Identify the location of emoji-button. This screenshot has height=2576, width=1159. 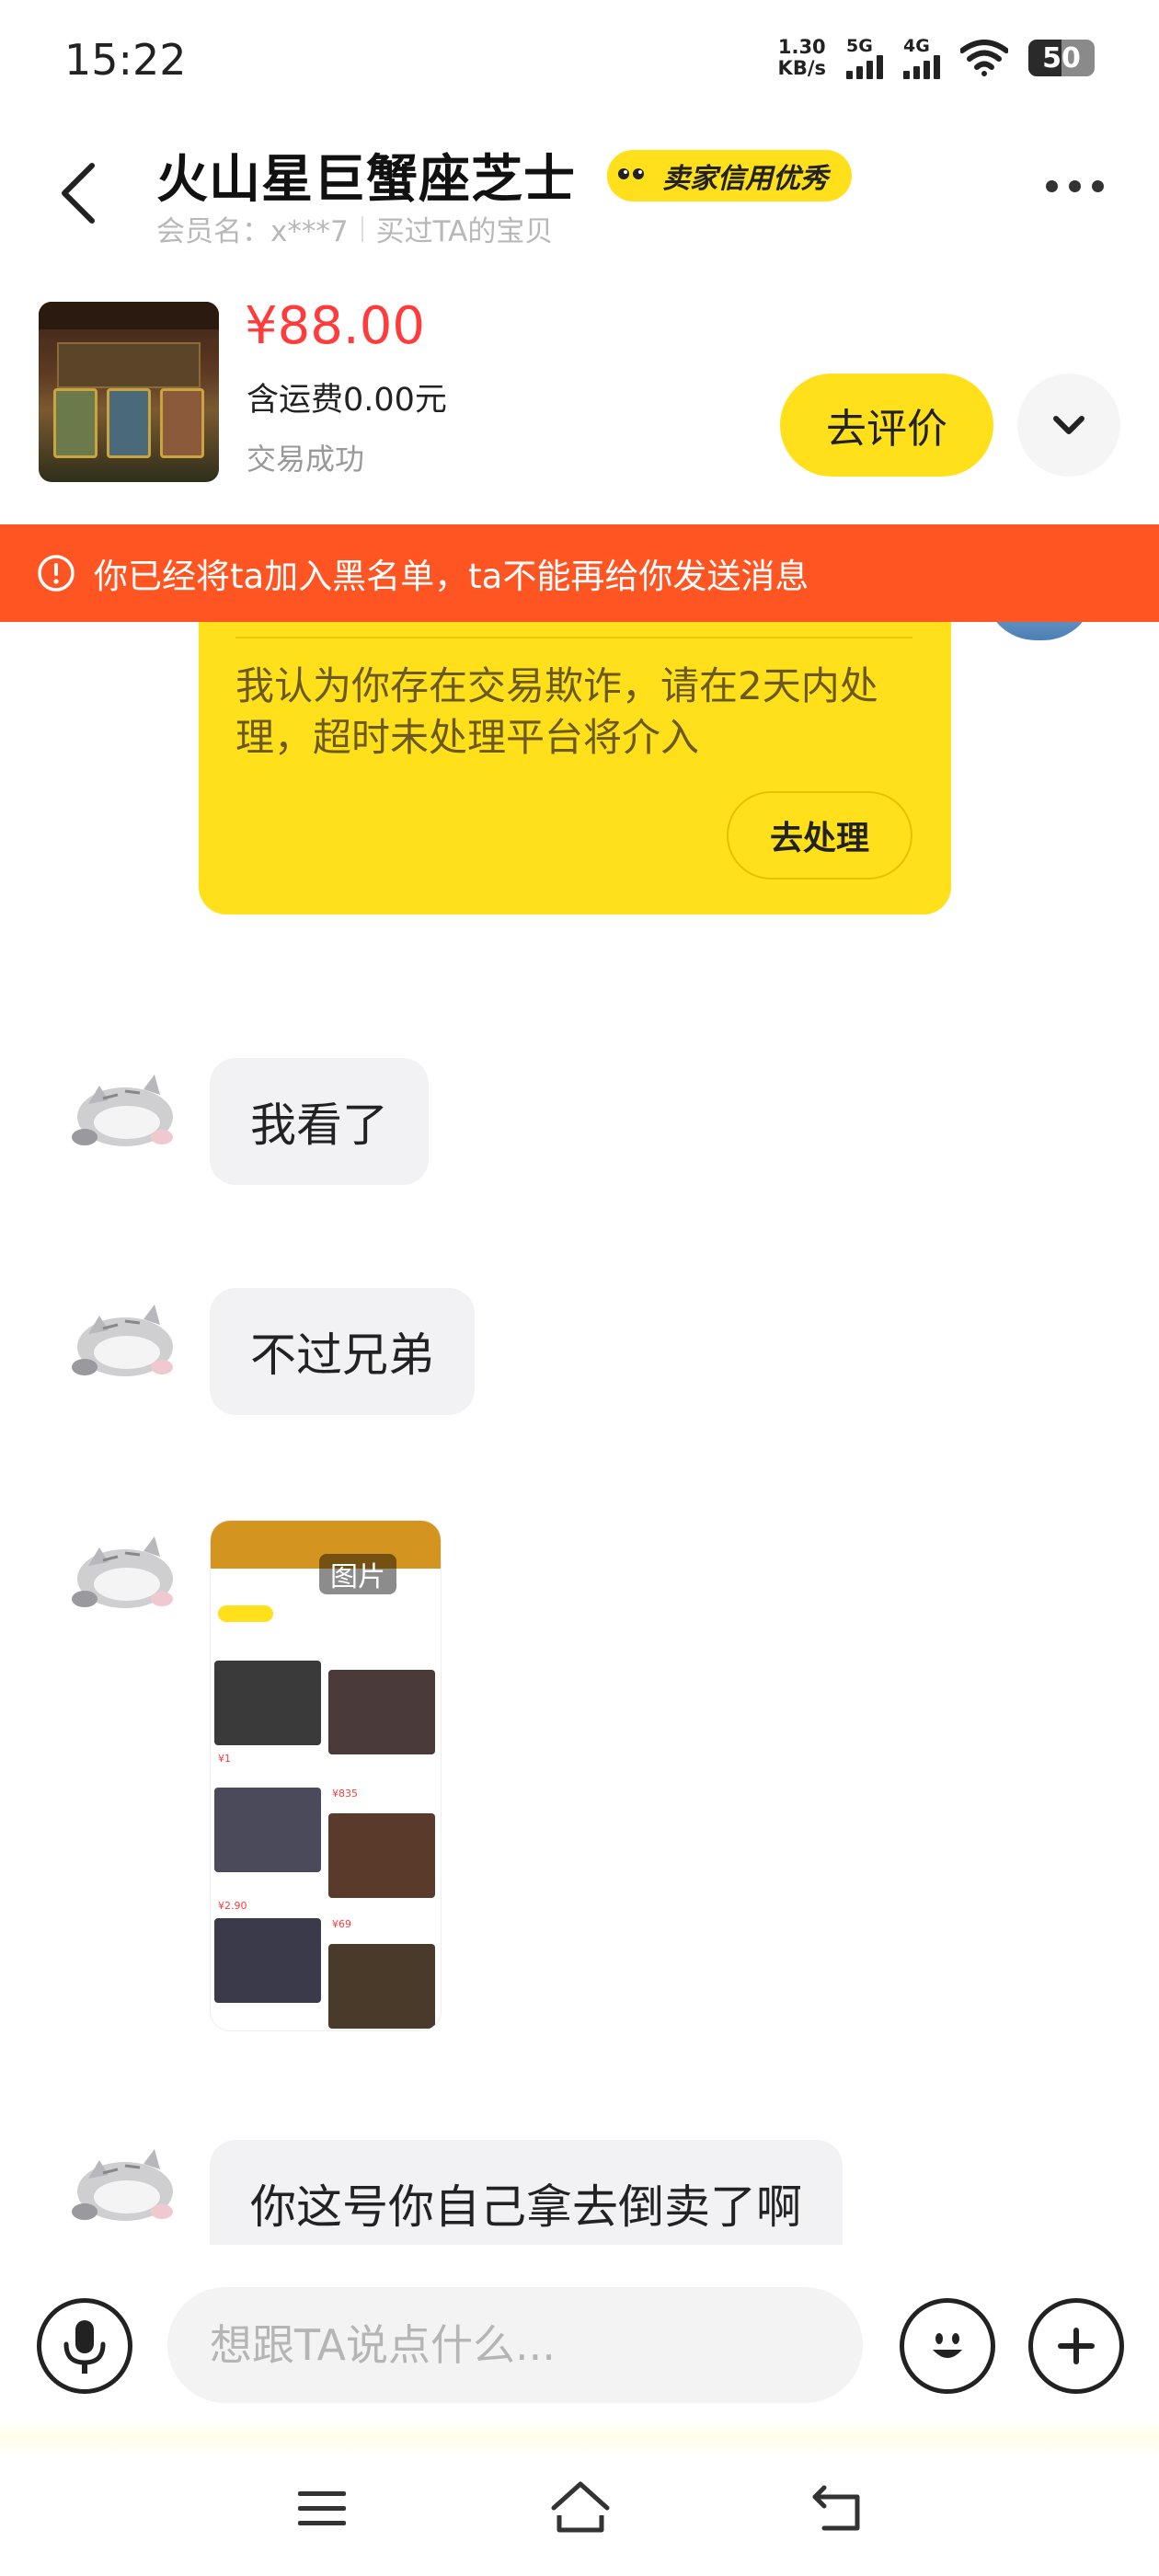
(947, 2346).